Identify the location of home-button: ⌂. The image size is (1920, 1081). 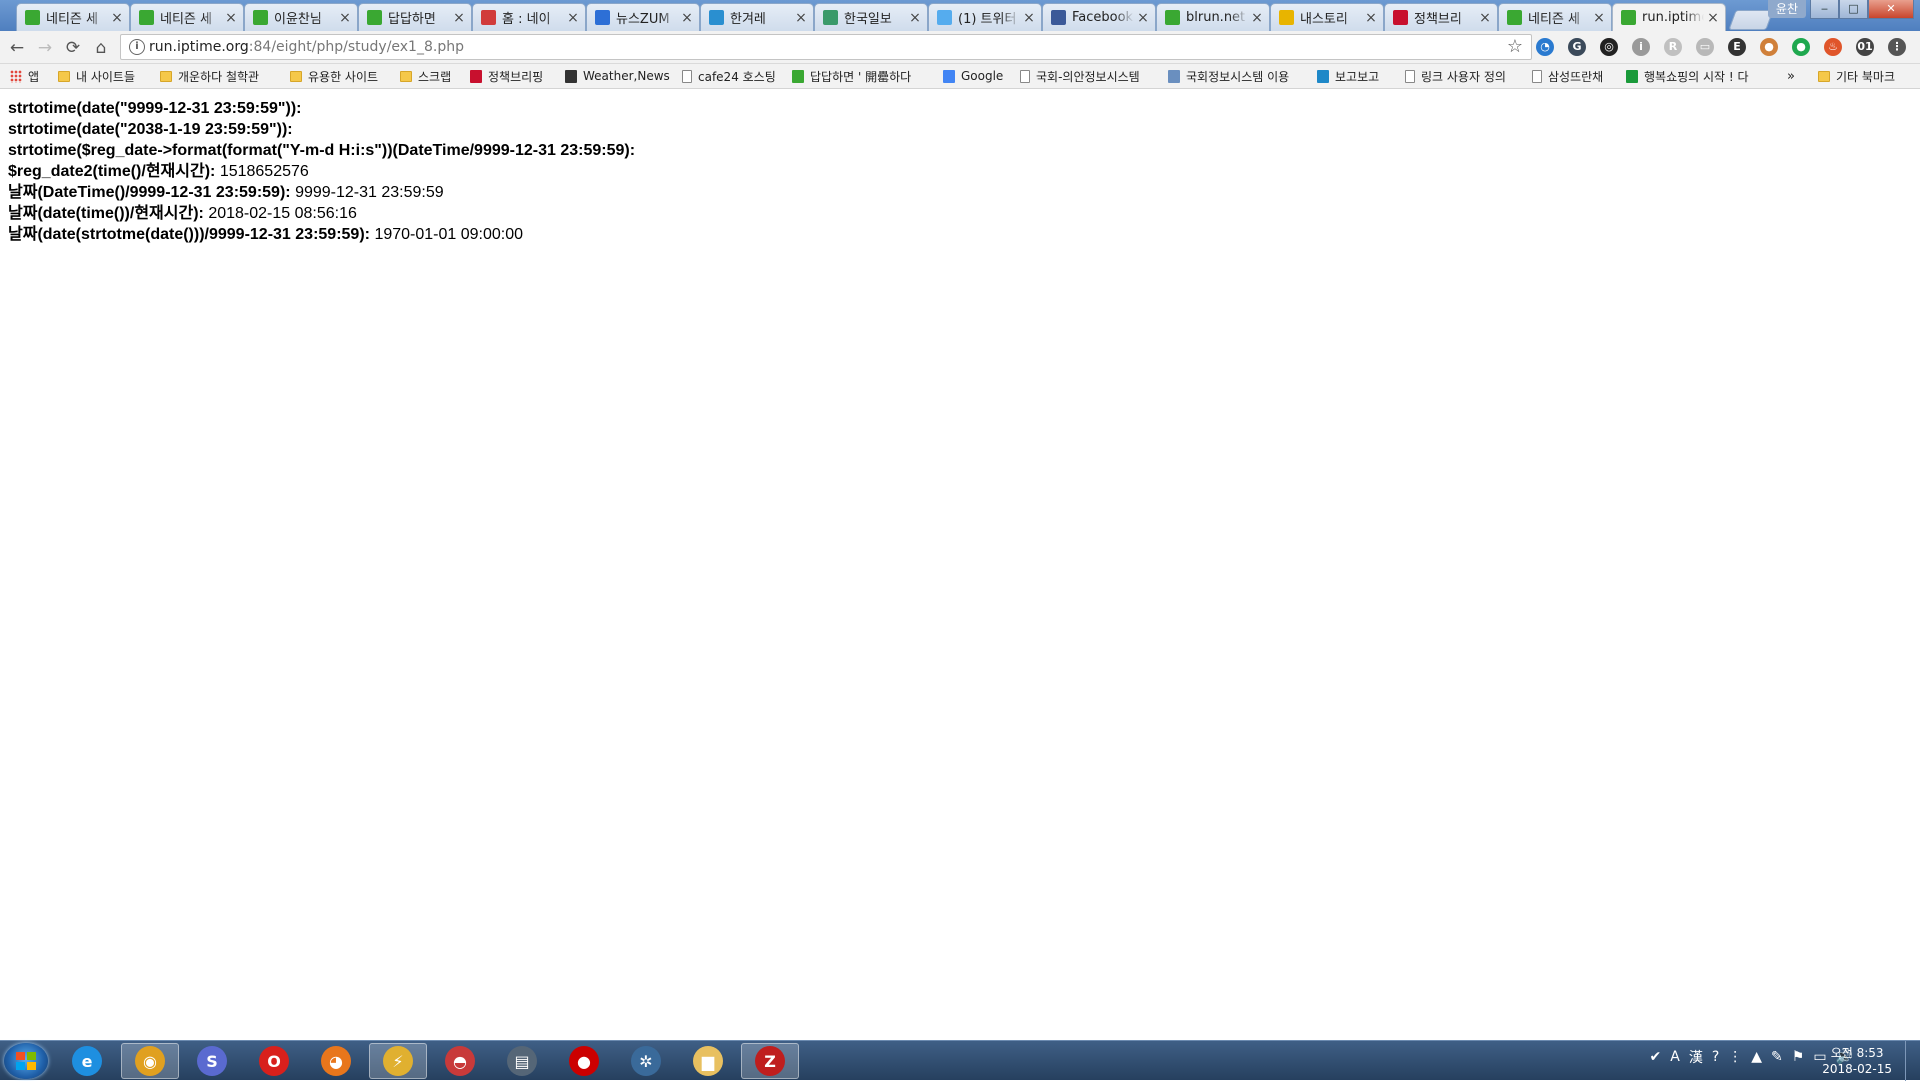
(101, 48).